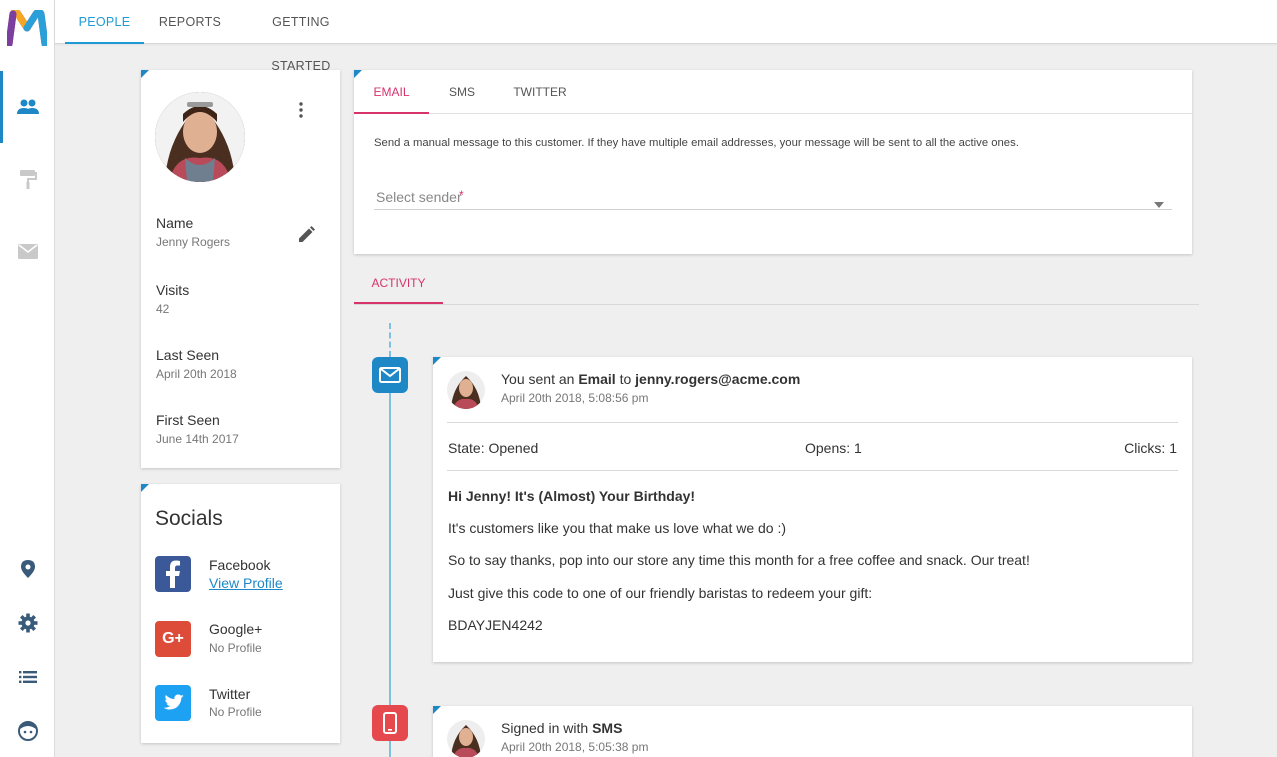 Image resolution: width=1277 pixels, height=757 pixels. What do you see at coordinates (235, 712) in the screenshot?
I see `twitter-status: No Profile` at bounding box center [235, 712].